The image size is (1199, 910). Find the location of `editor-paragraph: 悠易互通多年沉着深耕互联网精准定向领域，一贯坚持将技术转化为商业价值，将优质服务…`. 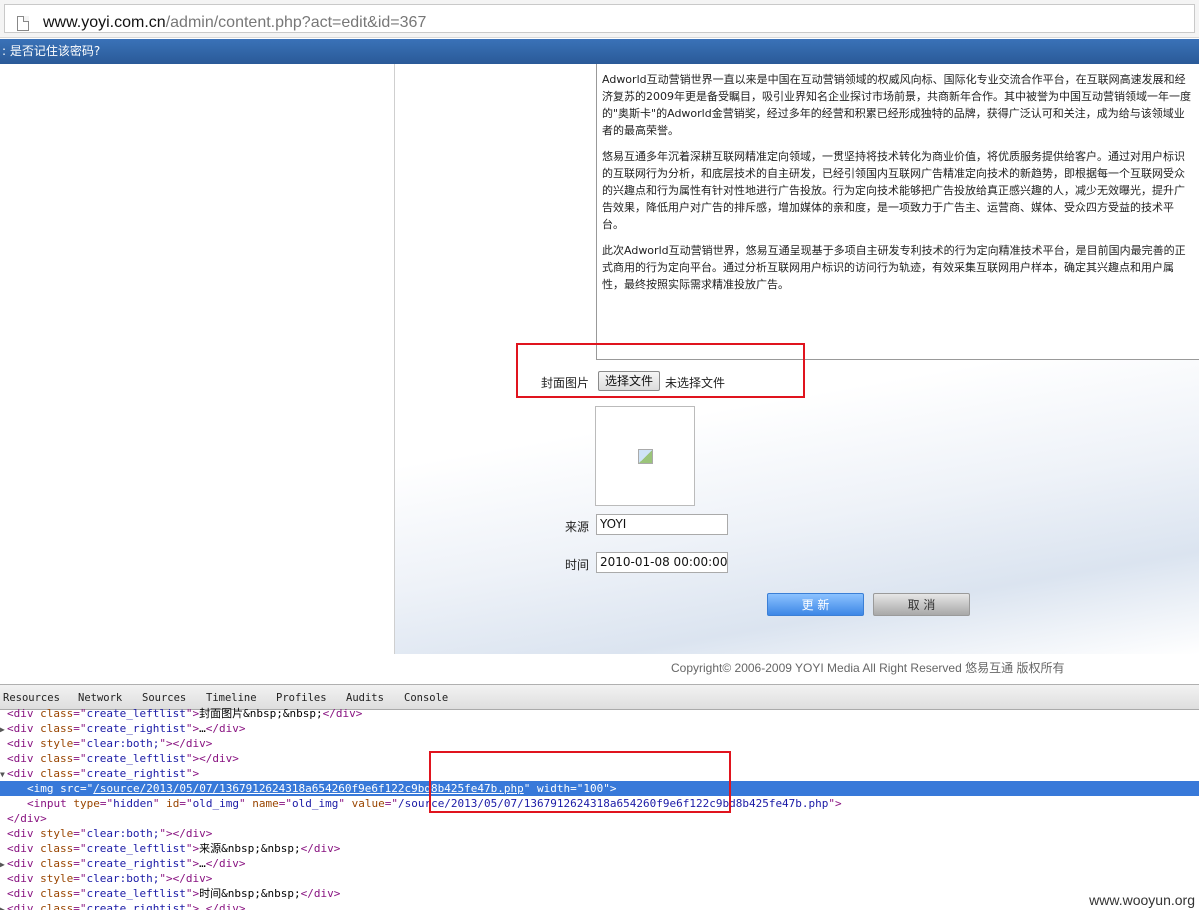

editor-paragraph: 悠易互通多年沉着深耕互联网精准定向领域，一贯坚持将技术转化为商业价值，将优质服务… is located at coordinates (893, 190).